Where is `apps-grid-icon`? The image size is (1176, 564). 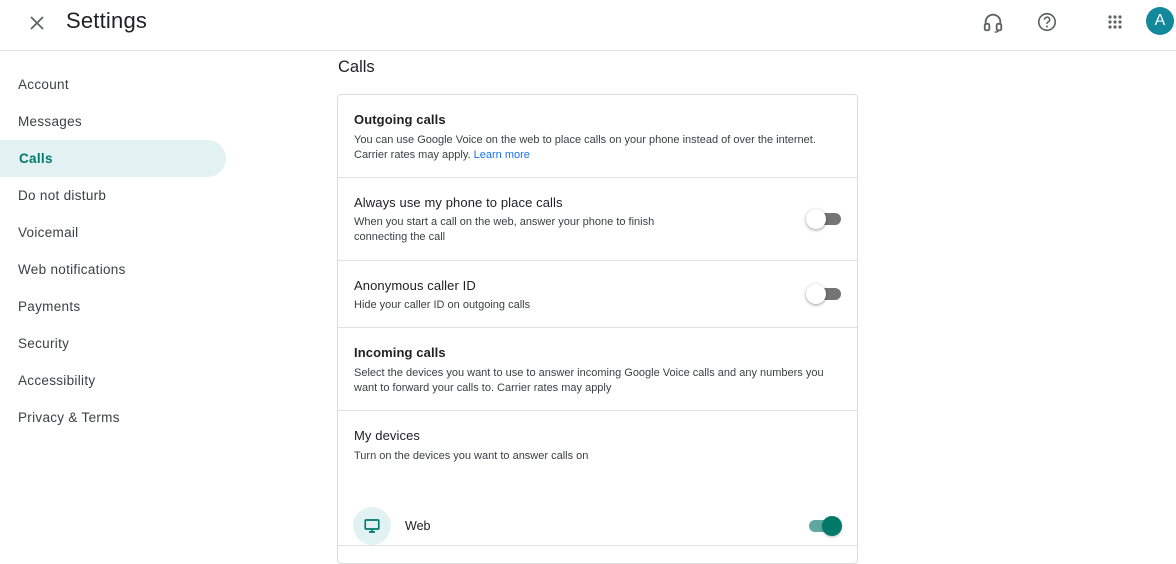
apps-grid-icon is located at coordinates (1115, 22).